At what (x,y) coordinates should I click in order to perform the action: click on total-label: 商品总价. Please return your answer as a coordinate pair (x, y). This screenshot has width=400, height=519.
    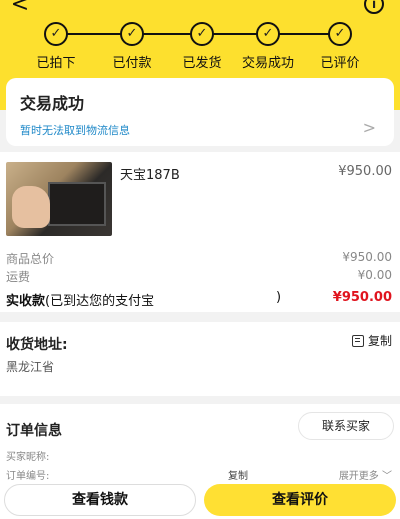
    Looking at the image, I should click on (30, 259).